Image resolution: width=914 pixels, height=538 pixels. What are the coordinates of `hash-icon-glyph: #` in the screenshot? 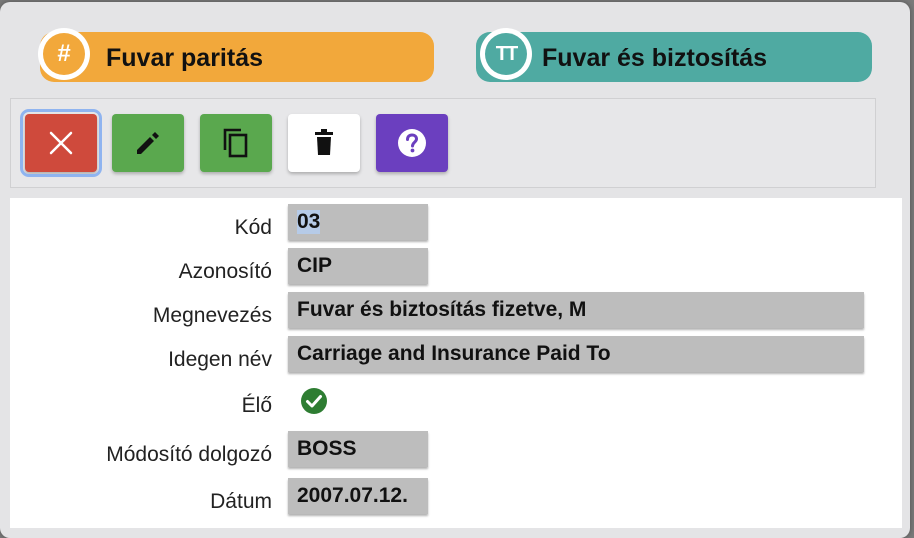 It's located at (64, 54).